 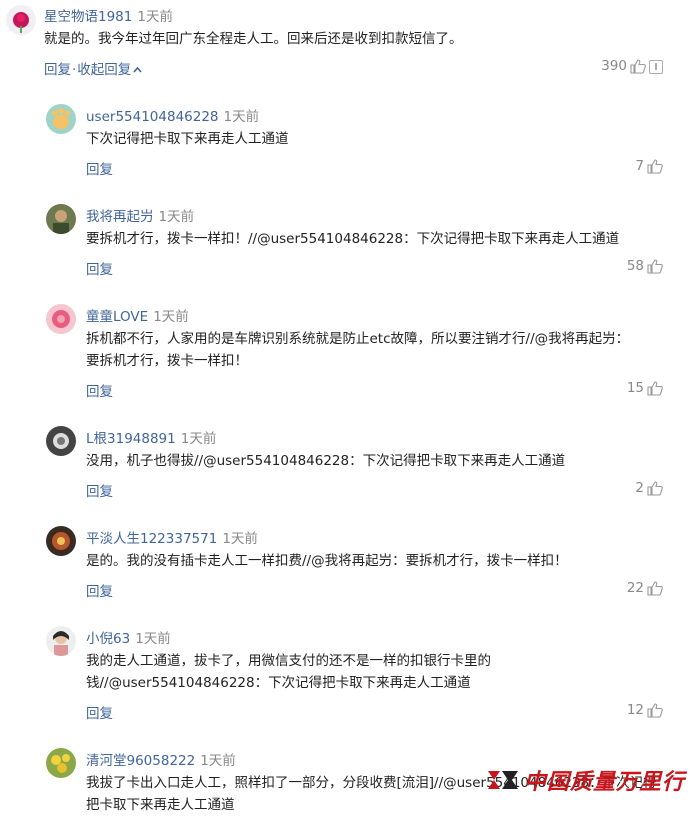 I want to click on collapse-replies-button: 收起回复, so click(x=109, y=70).